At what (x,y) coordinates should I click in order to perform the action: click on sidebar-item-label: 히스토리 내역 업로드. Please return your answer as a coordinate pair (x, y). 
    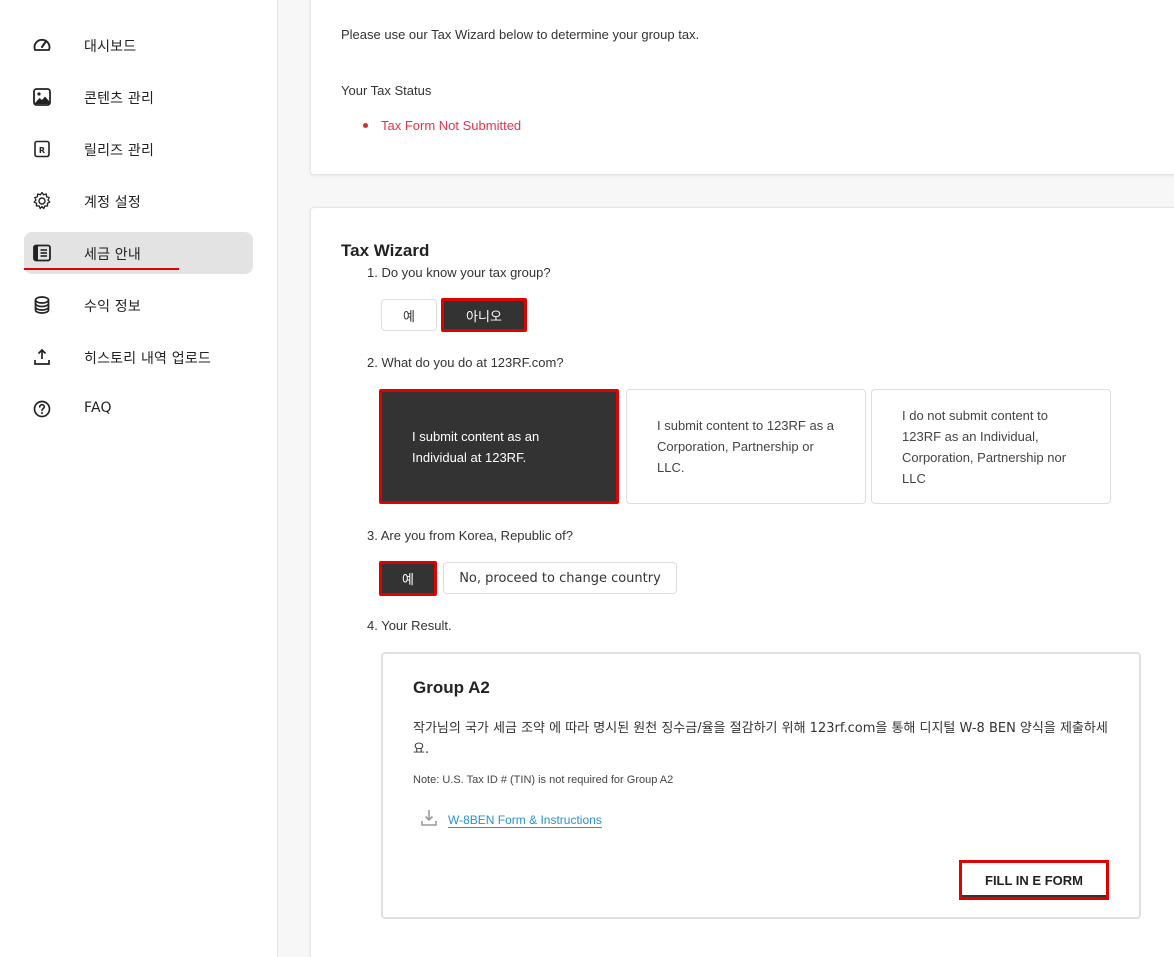
    Looking at the image, I should click on (148, 359).